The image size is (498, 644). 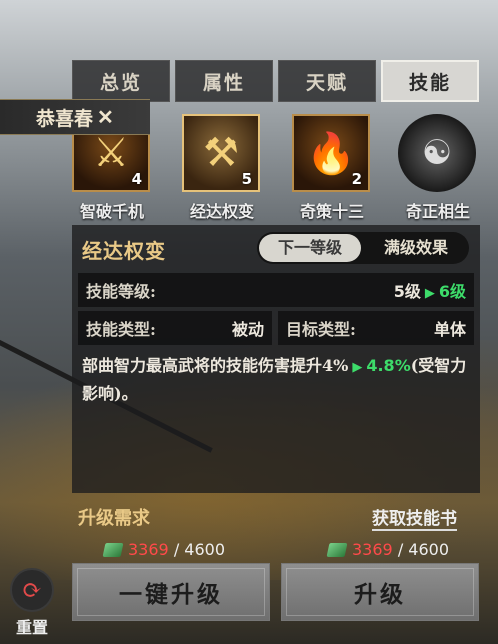 What do you see at coordinates (224, 81) in the screenshot?
I see `tab-attributes: 属性` at bounding box center [224, 81].